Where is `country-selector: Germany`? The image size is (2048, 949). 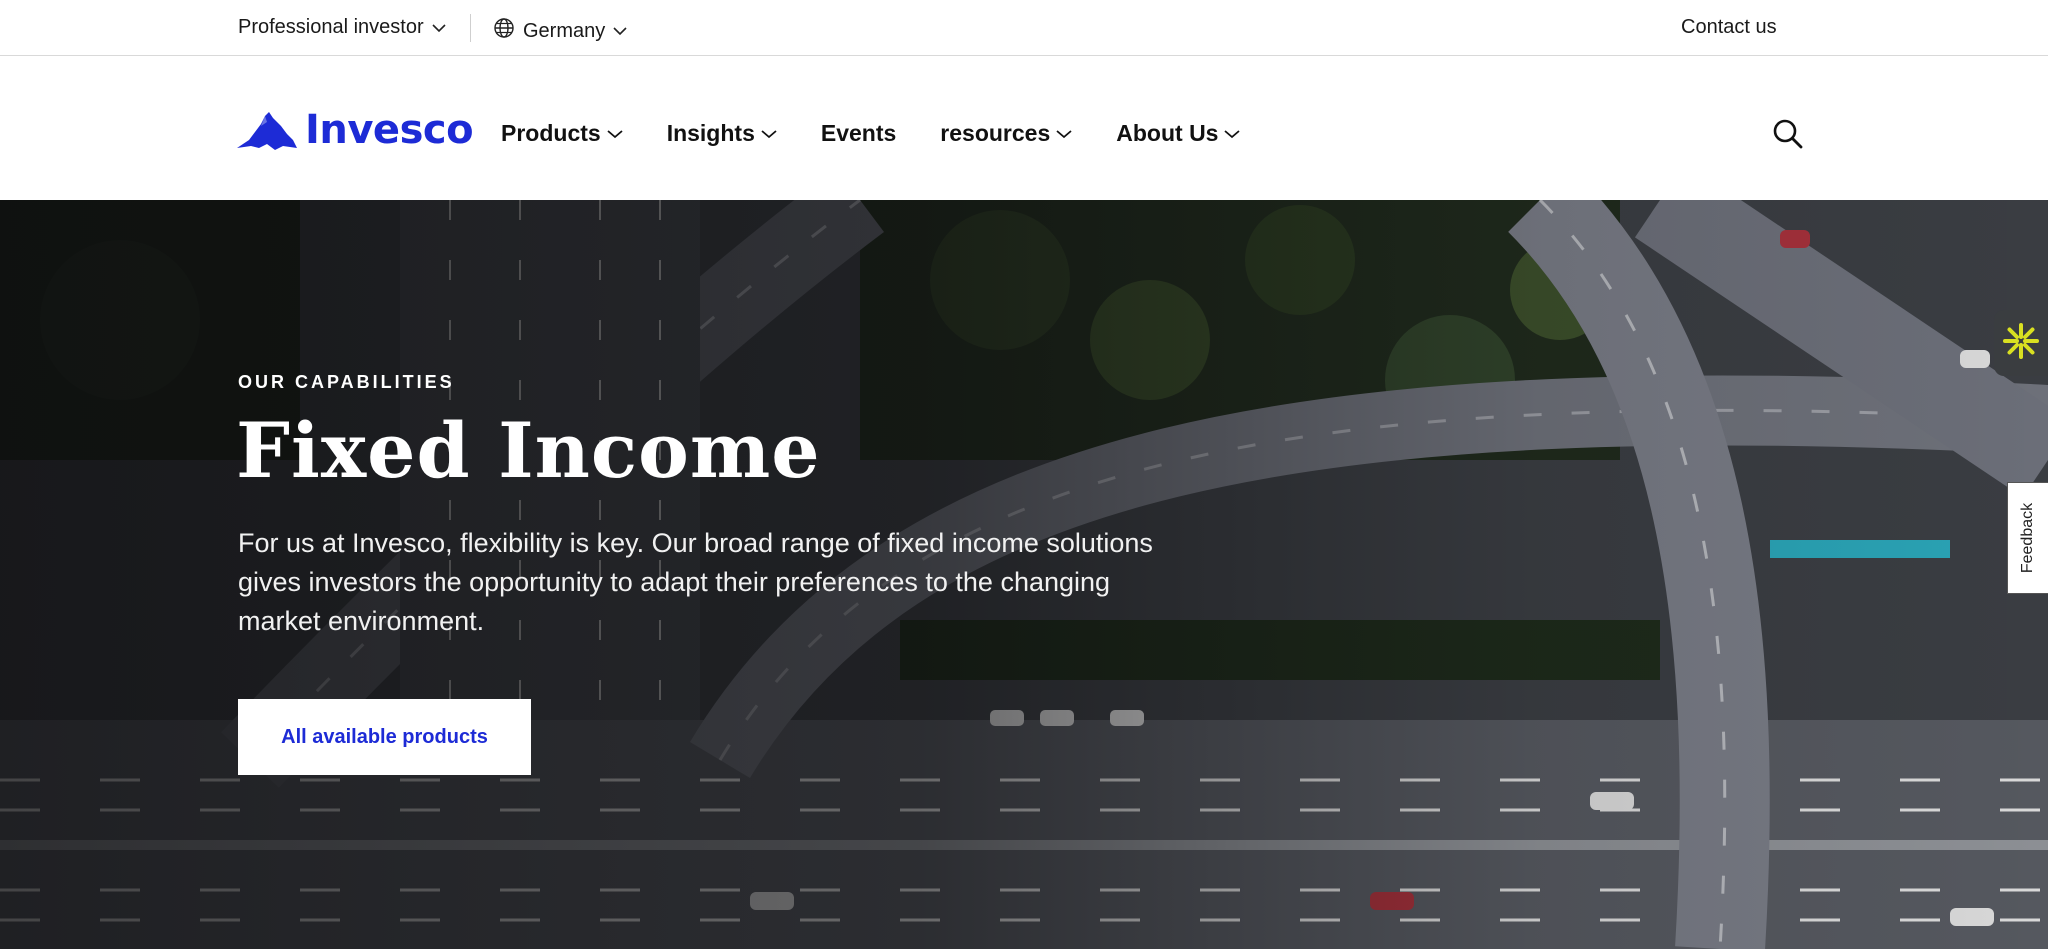
country-selector: Germany is located at coordinates (560, 31).